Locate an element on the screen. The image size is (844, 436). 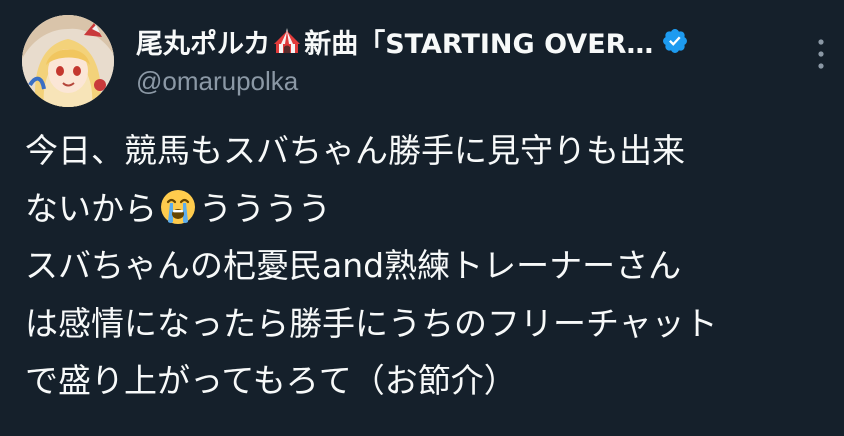
author-handle: @omarupolka is located at coordinates (217, 81).